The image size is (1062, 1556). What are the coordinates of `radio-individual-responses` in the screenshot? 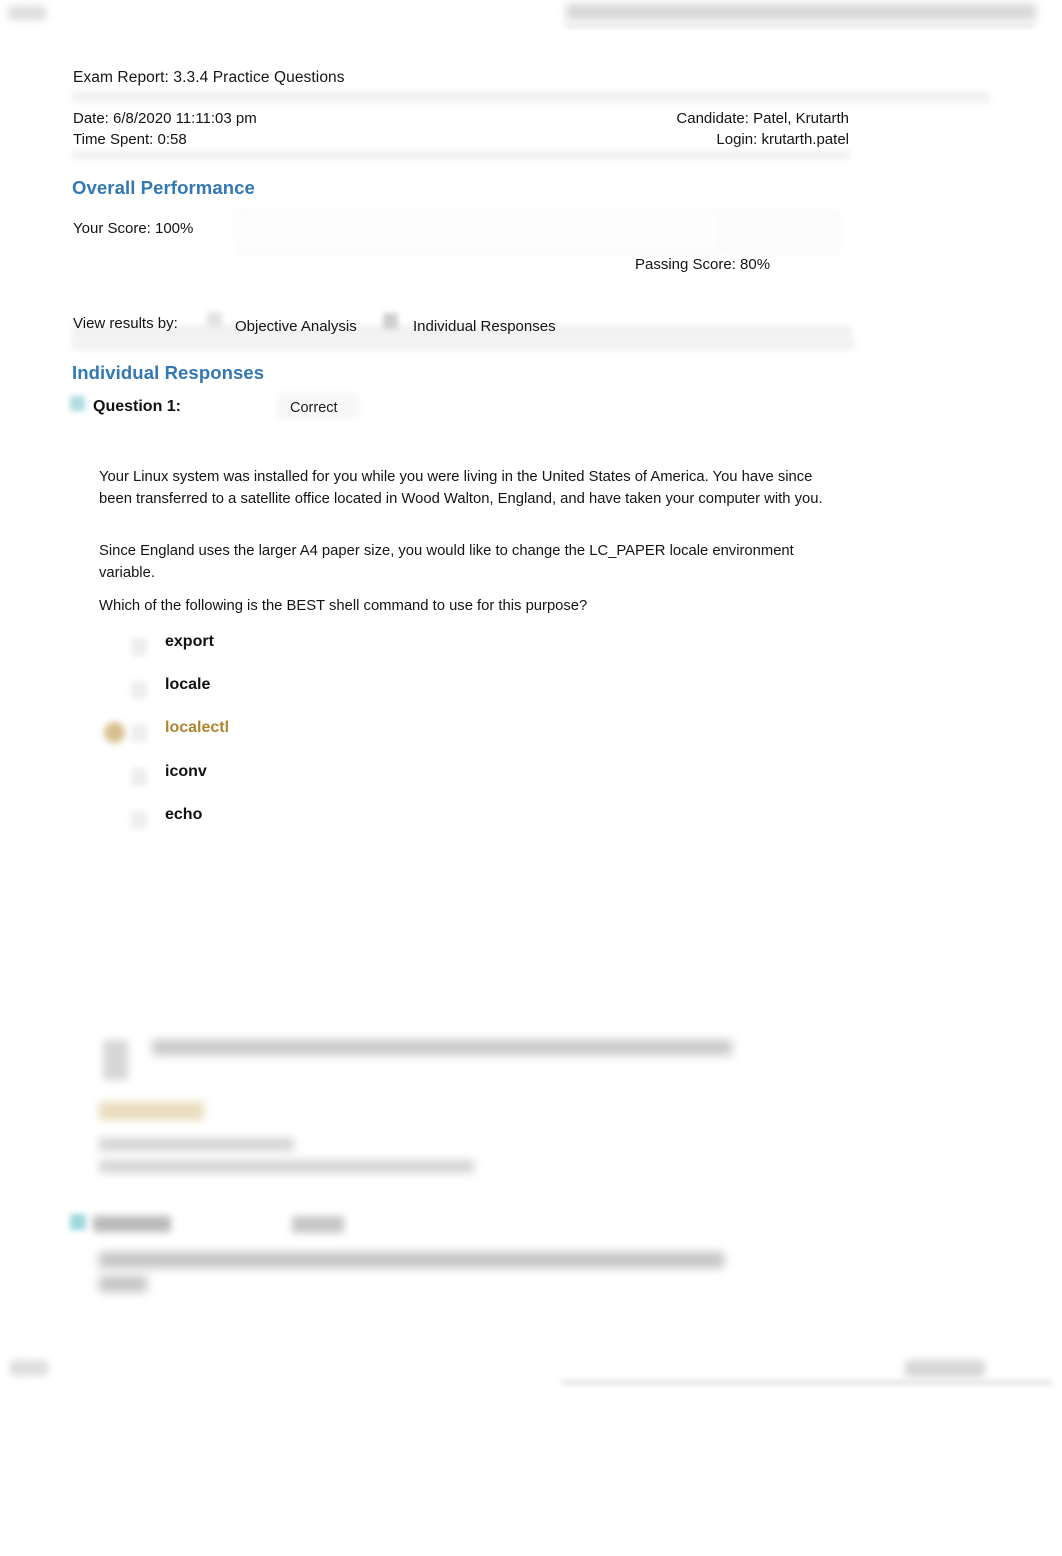 It's located at (390, 321).